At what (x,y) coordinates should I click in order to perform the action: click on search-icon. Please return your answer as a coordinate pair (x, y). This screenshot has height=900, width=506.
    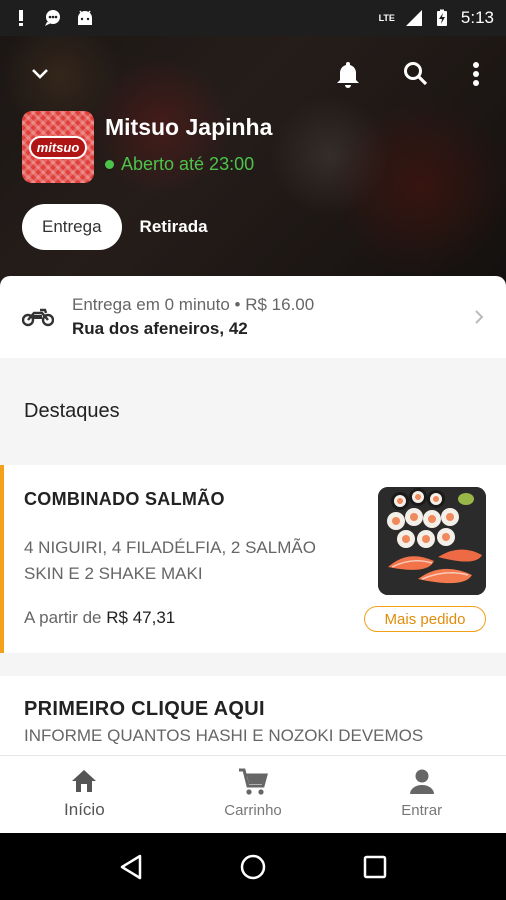
    Looking at the image, I should click on (416, 74).